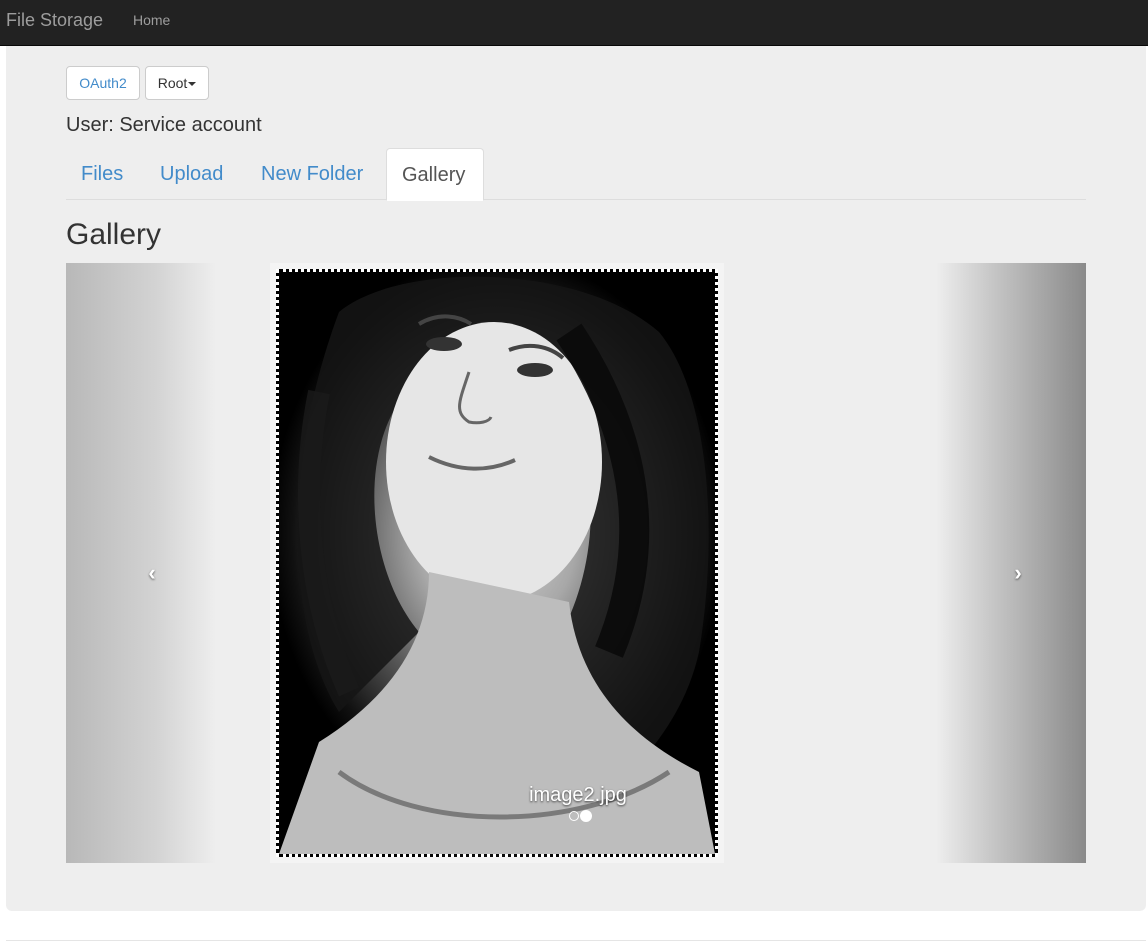 The width and height of the screenshot is (1148, 946). I want to click on tab-new-folder: New Folder, so click(312, 174).